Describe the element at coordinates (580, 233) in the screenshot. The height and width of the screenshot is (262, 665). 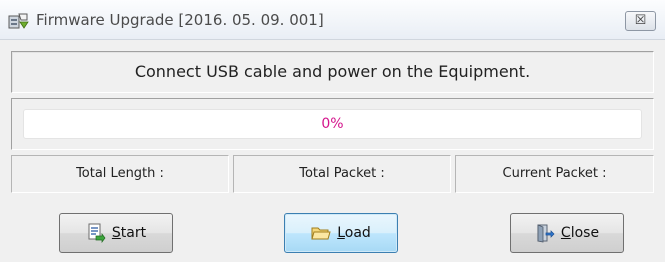
I see `close-button-label: Close` at that location.